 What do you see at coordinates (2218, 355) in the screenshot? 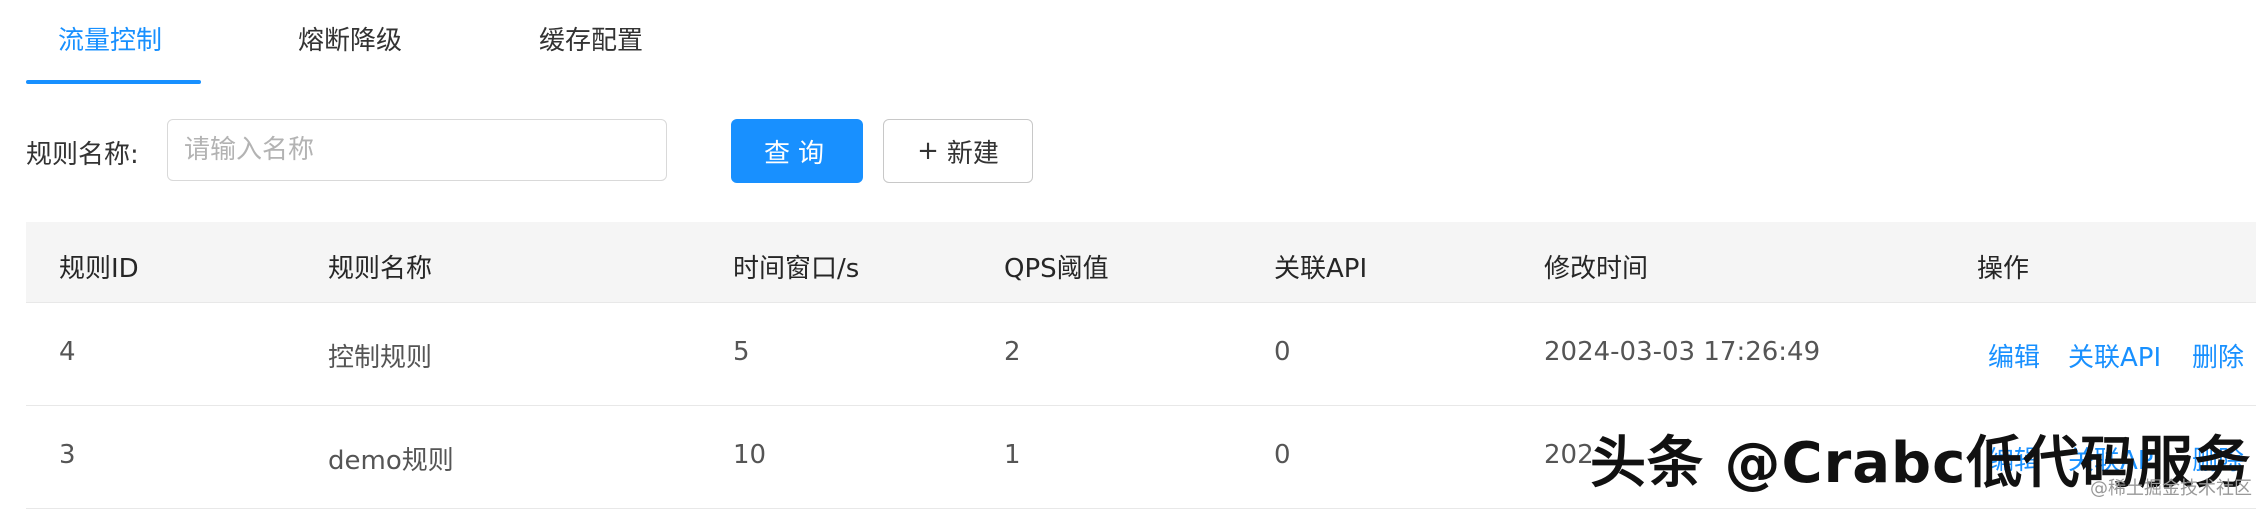
I see `delete-link: 删除` at bounding box center [2218, 355].